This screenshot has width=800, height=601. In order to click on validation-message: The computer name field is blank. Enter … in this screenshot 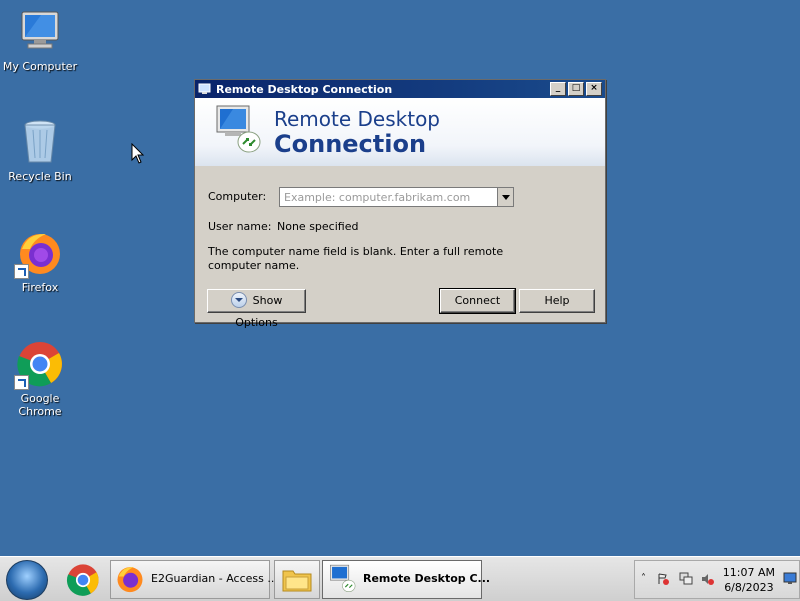, I will do `click(356, 258)`.